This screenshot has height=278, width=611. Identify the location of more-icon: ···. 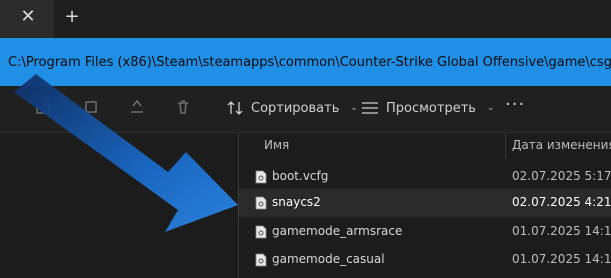
(514, 107).